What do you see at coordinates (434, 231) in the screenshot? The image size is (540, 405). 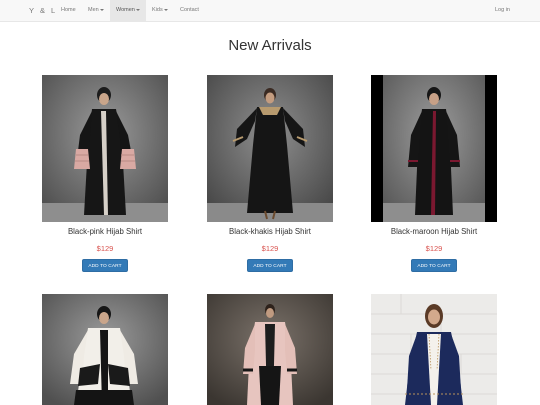 I see `product-name: Black-maroon Hijab Shirt` at bounding box center [434, 231].